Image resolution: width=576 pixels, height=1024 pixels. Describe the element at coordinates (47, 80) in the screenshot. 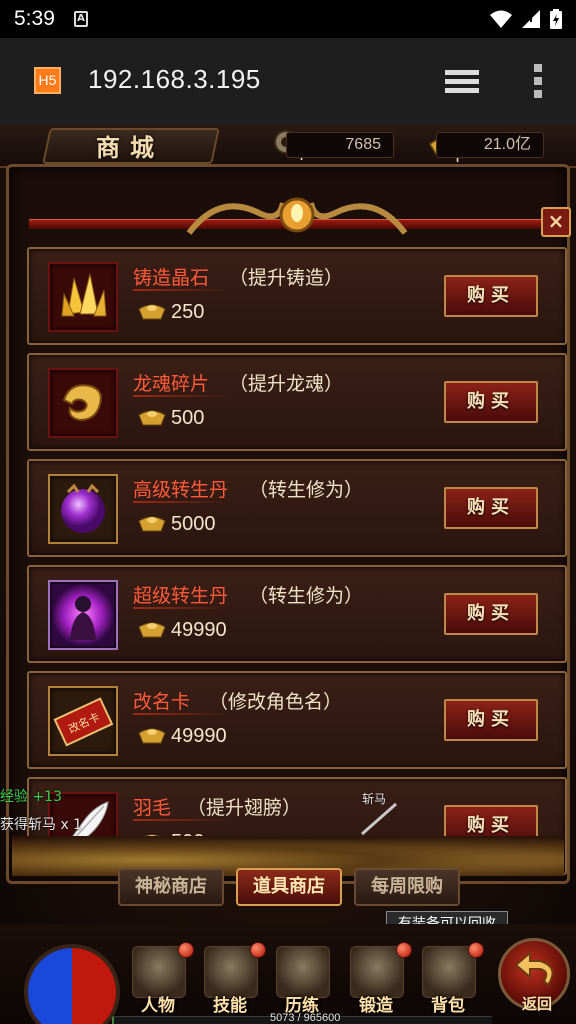

I see `site-badge: H5` at that location.